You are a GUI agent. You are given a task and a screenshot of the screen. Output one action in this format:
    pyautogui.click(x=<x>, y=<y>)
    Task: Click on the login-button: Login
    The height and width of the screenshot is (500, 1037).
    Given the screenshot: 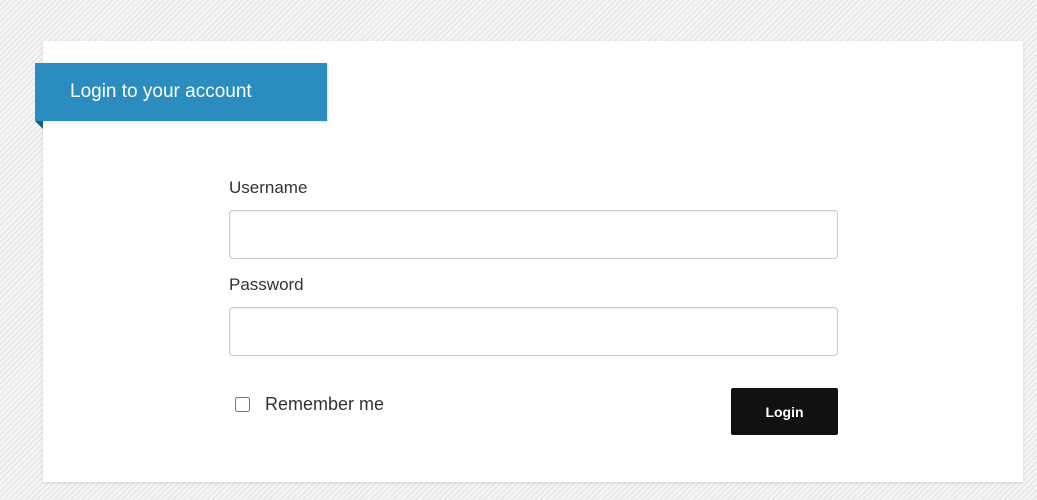 What is the action you would take?
    pyautogui.click(x=784, y=411)
    